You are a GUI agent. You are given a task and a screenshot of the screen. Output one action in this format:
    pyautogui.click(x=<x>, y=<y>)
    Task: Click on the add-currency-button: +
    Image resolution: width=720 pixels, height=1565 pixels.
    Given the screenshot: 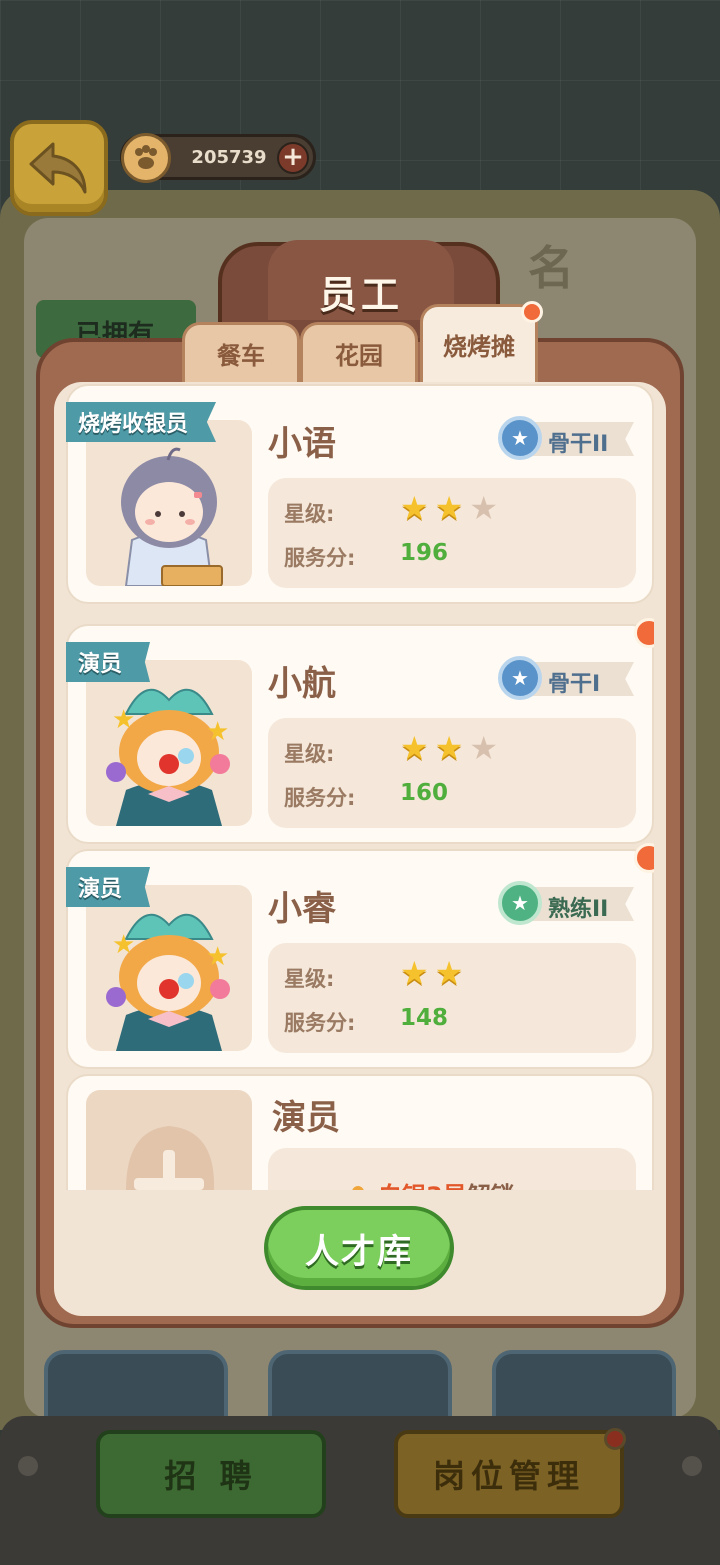 What is the action you would take?
    pyautogui.click(x=293, y=158)
    